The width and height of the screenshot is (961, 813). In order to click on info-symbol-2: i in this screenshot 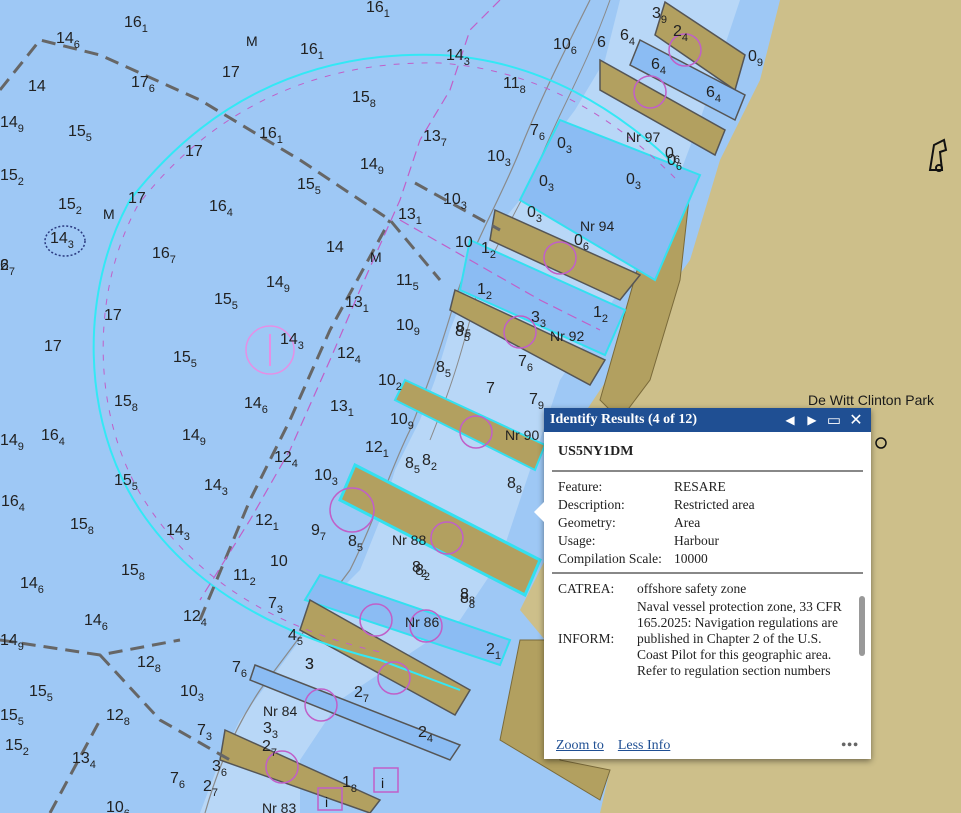, I will do `click(326, 802)`.